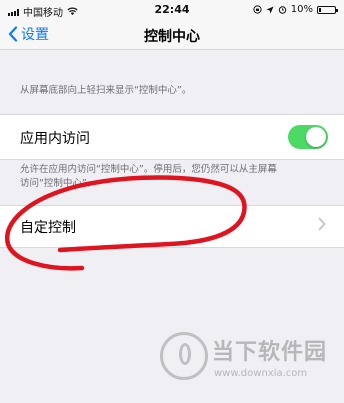  Describe the element at coordinates (172, 226) in the screenshot. I see `customize-controls-row: 自定控制` at that location.